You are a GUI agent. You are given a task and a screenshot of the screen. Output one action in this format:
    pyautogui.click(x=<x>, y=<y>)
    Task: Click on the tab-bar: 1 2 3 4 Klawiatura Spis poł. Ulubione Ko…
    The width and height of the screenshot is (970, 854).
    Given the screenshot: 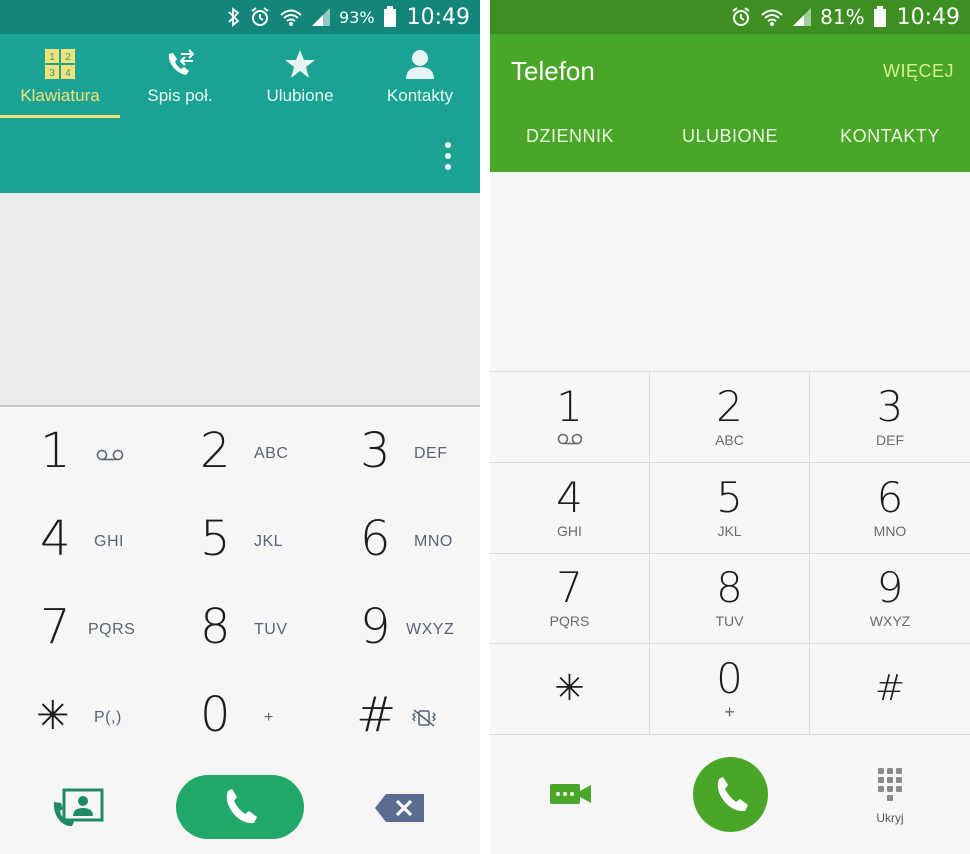 What is the action you would take?
    pyautogui.click(x=240, y=76)
    